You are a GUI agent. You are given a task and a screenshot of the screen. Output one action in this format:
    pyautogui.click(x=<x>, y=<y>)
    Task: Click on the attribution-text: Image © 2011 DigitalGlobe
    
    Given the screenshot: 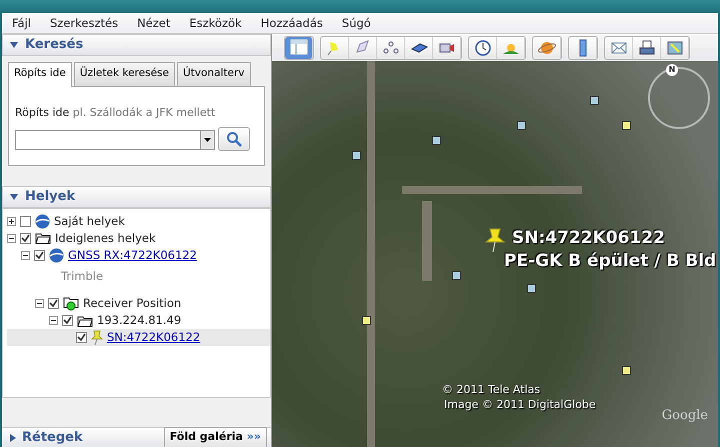 What is the action you would take?
    pyautogui.click(x=520, y=405)
    